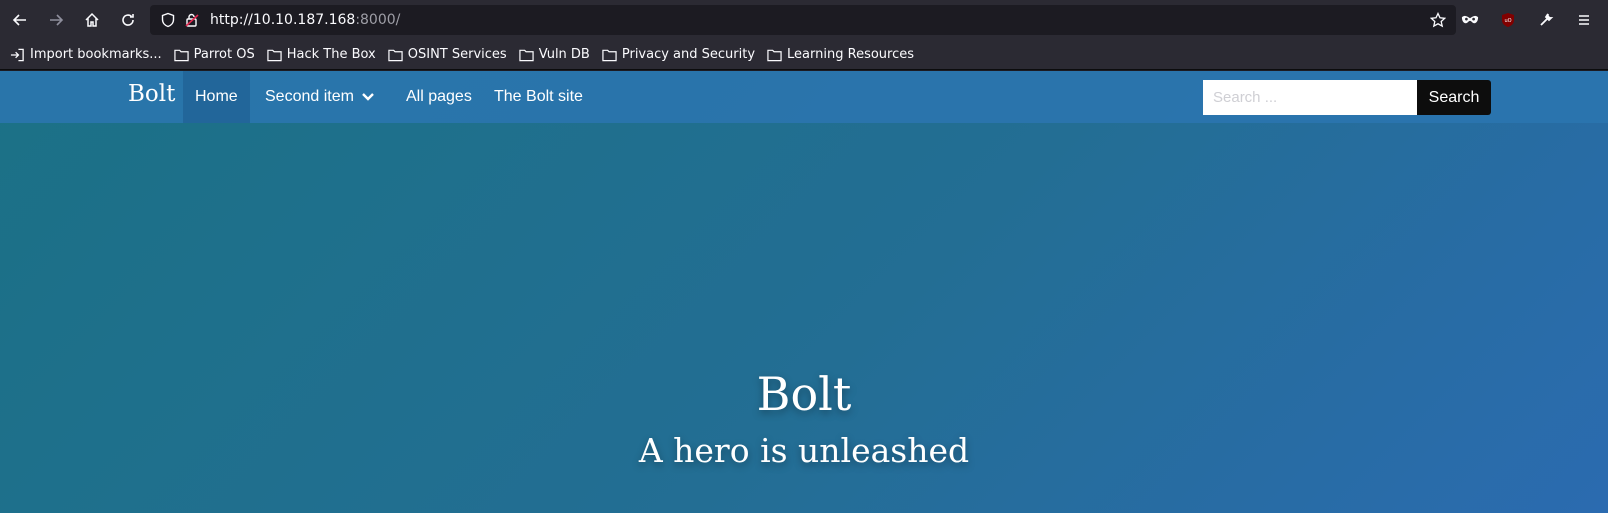  What do you see at coordinates (192, 20) in the screenshot?
I see `insecure-lock-icon` at bounding box center [192, 20].